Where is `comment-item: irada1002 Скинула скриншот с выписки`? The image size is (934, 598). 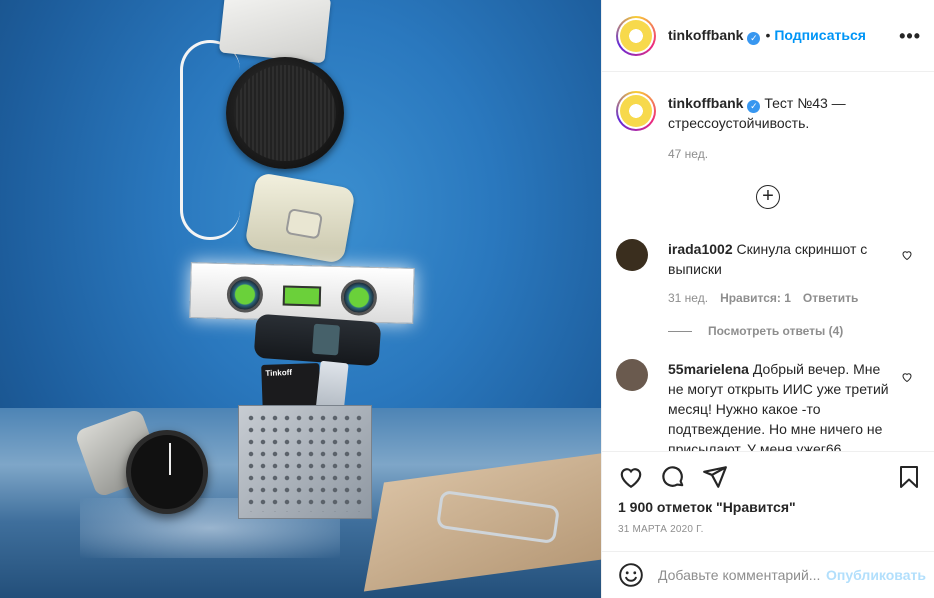
comment-item: irada1002 Скинула скриншот с выписки is located at coordinates (755, 259).